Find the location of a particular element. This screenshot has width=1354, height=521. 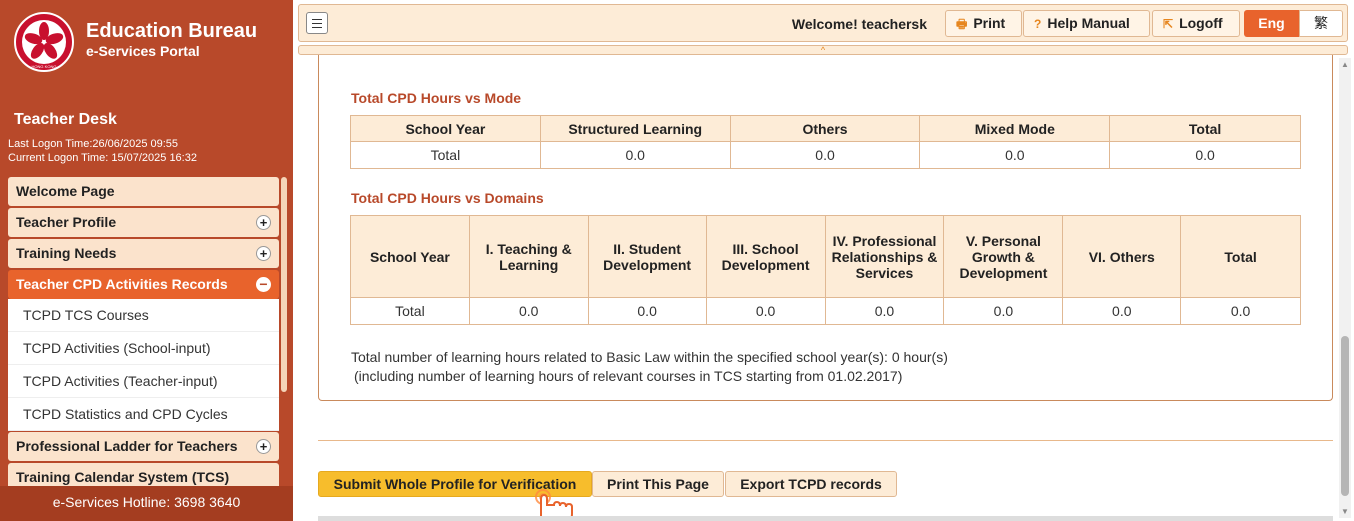

main-scrollbar: ▲ ▼ is located at coordinates (1345, 288).